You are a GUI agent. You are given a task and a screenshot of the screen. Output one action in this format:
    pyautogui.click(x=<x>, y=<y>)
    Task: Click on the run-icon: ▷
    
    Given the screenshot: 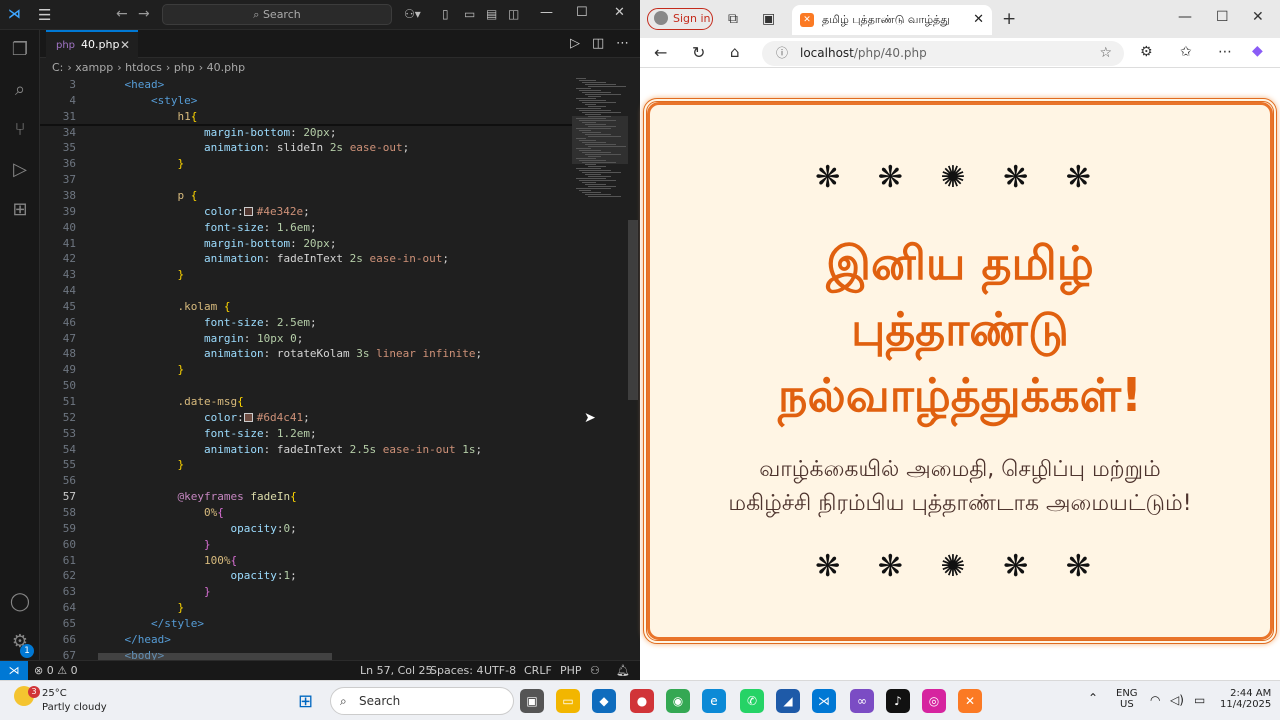 What is the action you would take?
    pyautogui.click(x=575, y=43)
    